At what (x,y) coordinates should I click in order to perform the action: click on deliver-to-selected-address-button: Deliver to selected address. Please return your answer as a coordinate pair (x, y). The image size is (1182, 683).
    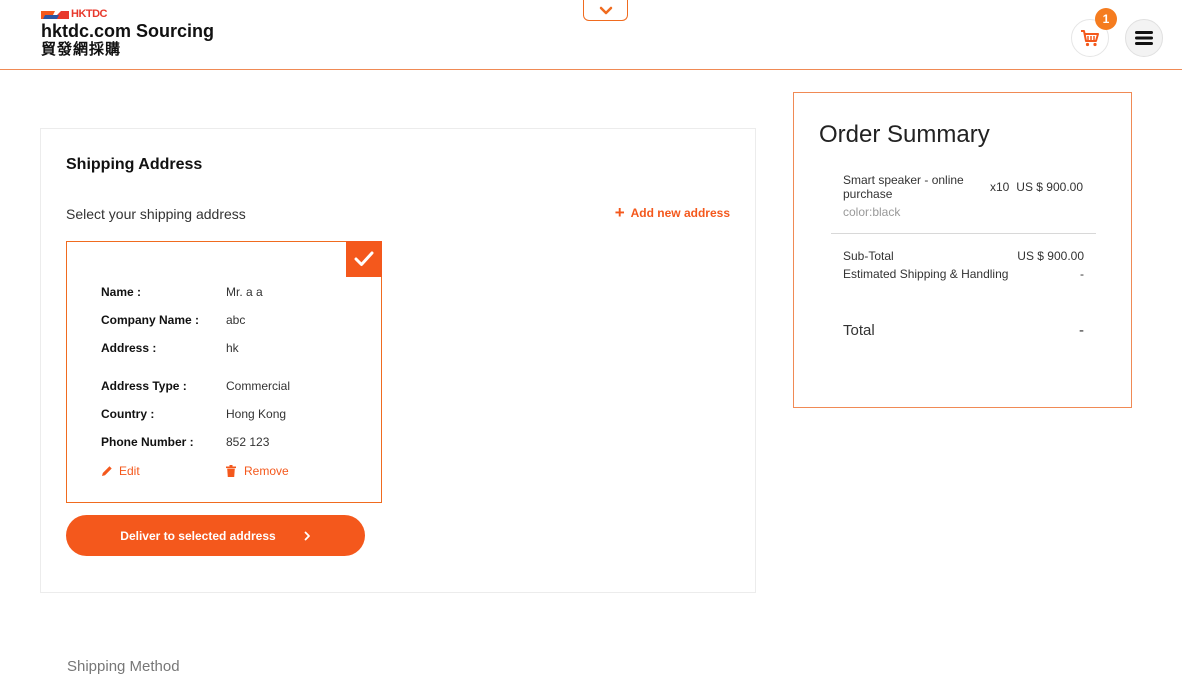
    Looking at the image, I should click on (215, 535).